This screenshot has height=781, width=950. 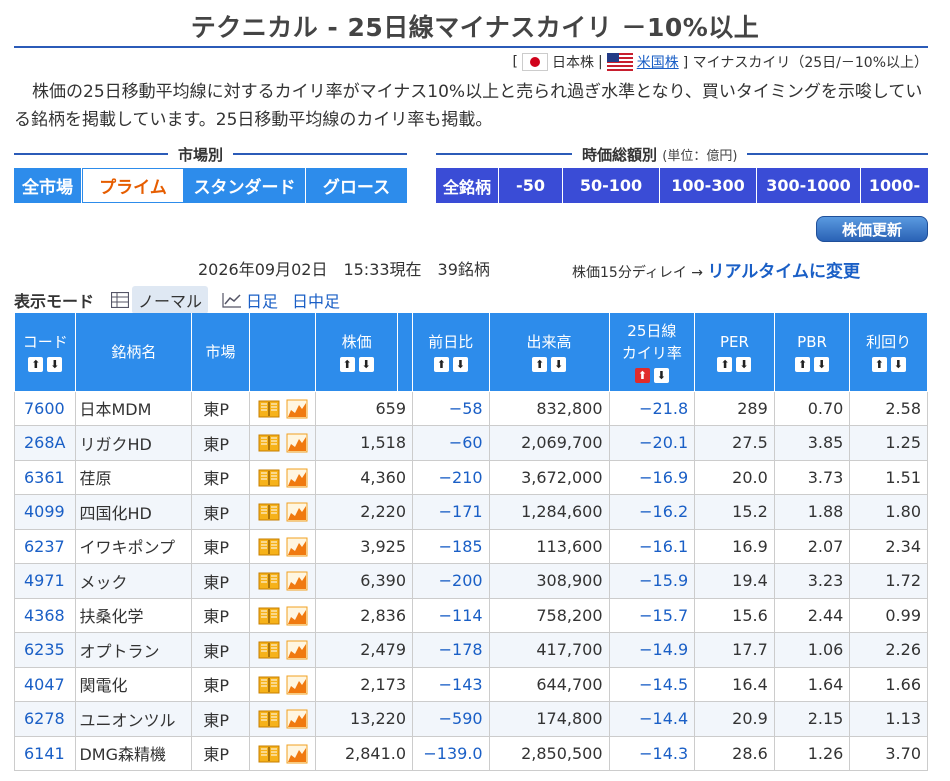 I want to click on mode-normal-option: ノーマル, so click(x=170, y=300).